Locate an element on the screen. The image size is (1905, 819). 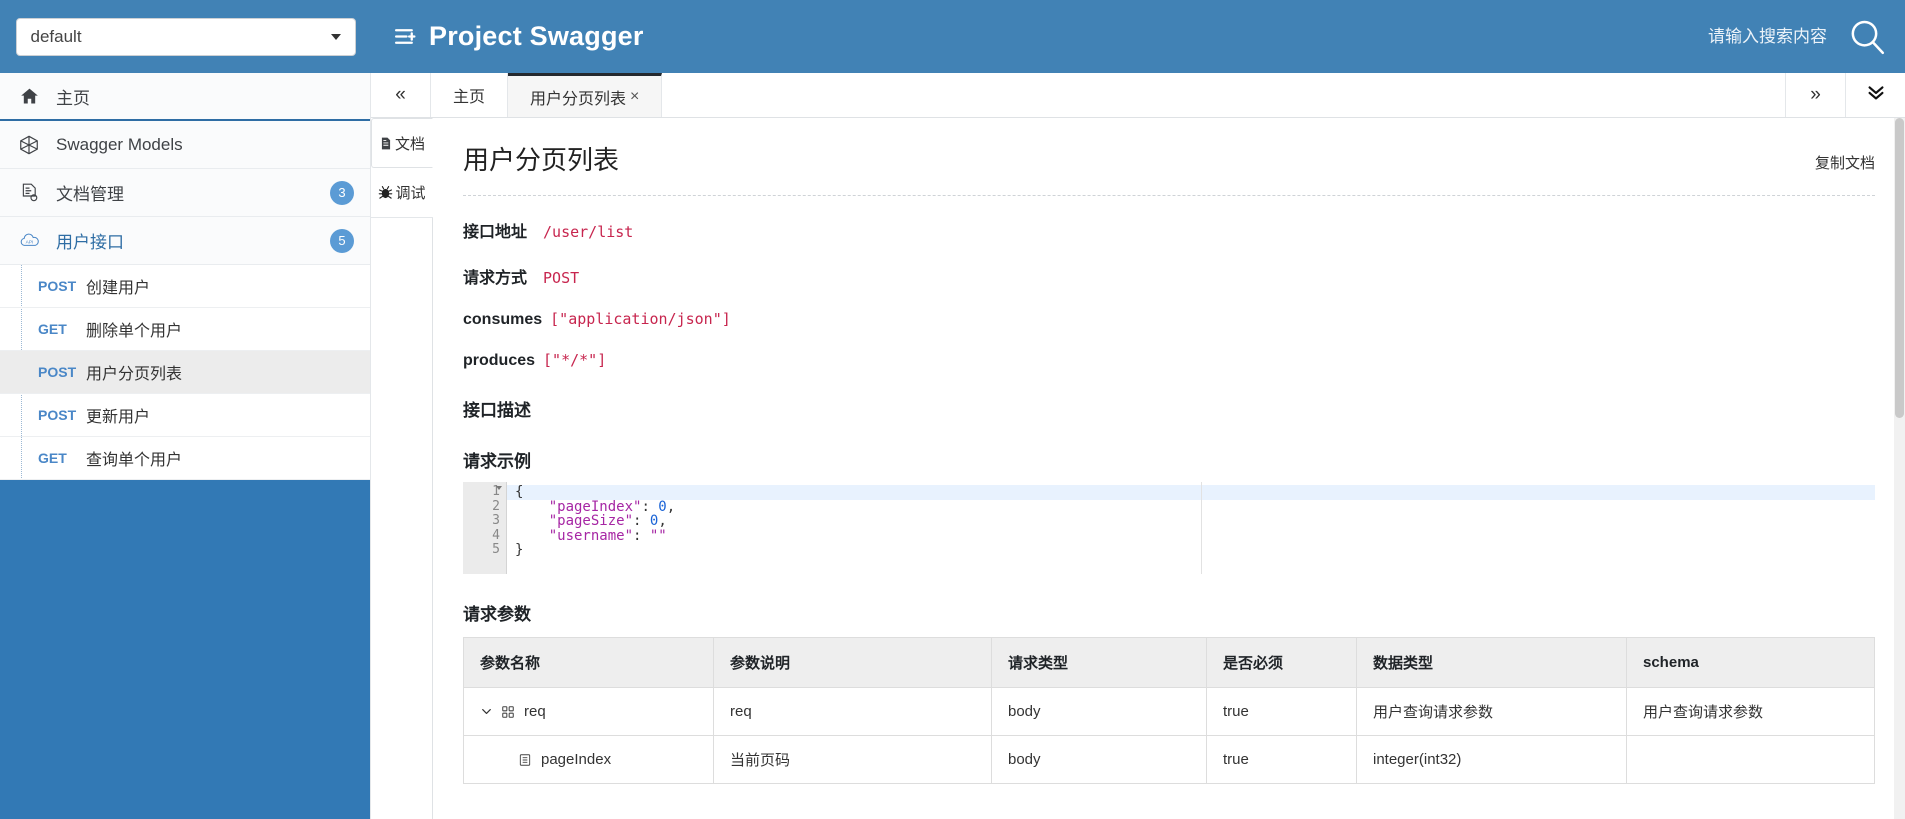
tab-label: 主页 is located at coordinates (469, 97).